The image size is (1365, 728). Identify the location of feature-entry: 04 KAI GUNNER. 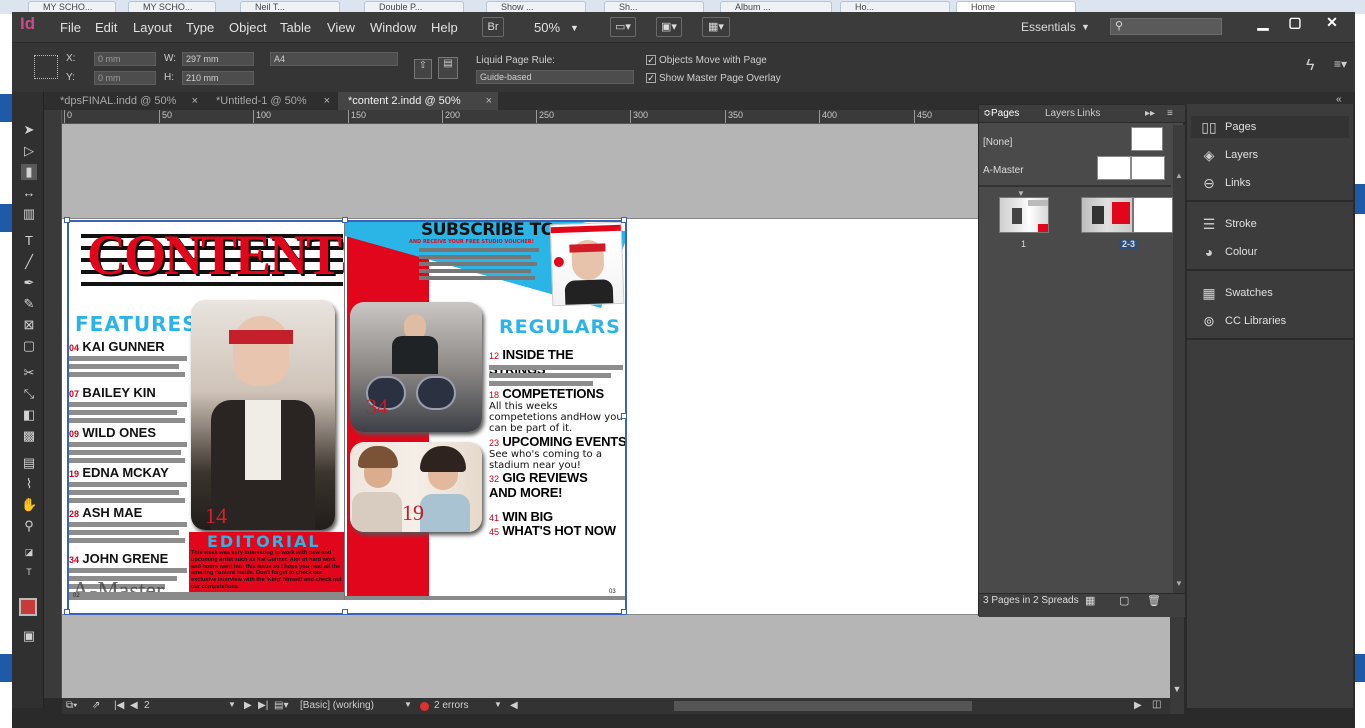
(117, 346).